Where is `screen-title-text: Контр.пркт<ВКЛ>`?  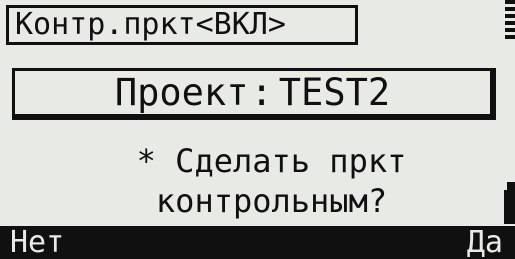
screen-title-text: Контр.пркт<ВКЛ> is located at coordinates (150, 24).